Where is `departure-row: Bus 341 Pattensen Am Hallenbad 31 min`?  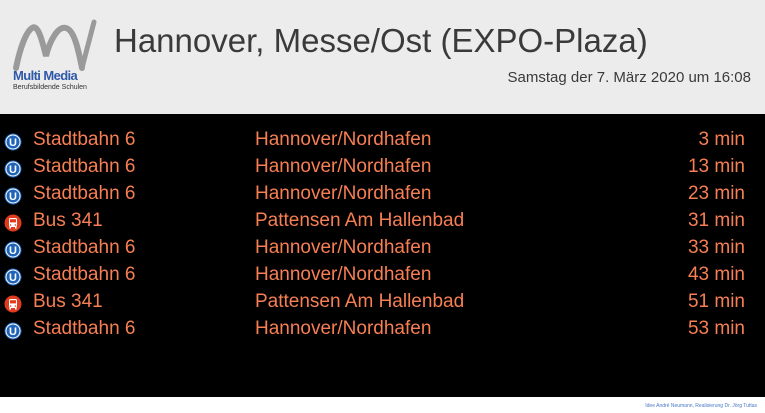 departure-row: Bus 341 Pattensen Am Hallenbad 31 min is located at coordinates (382, 222).